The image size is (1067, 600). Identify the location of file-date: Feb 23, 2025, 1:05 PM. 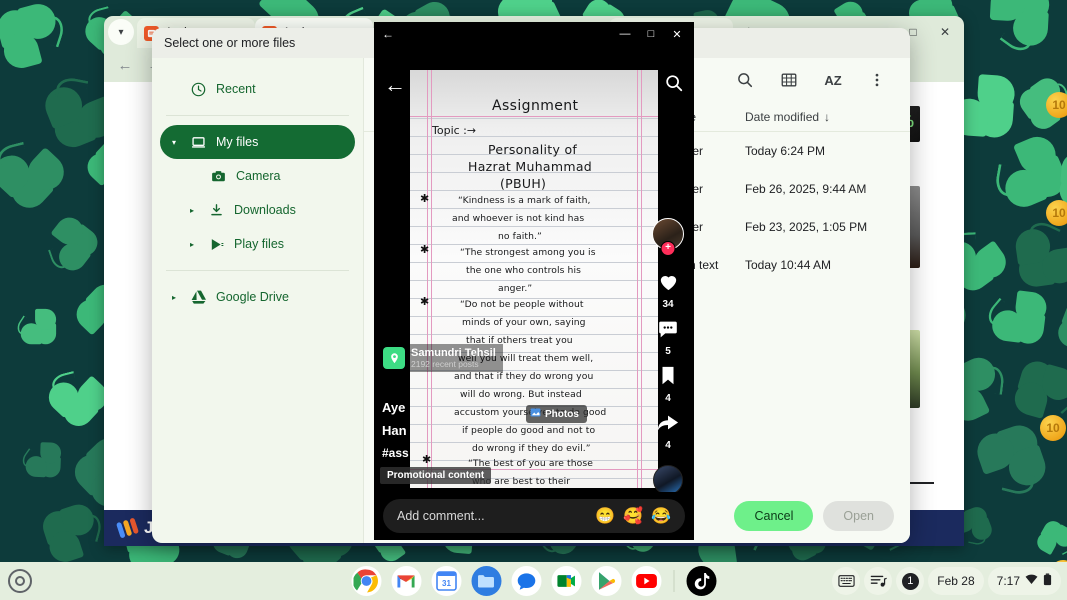
(806, 227).